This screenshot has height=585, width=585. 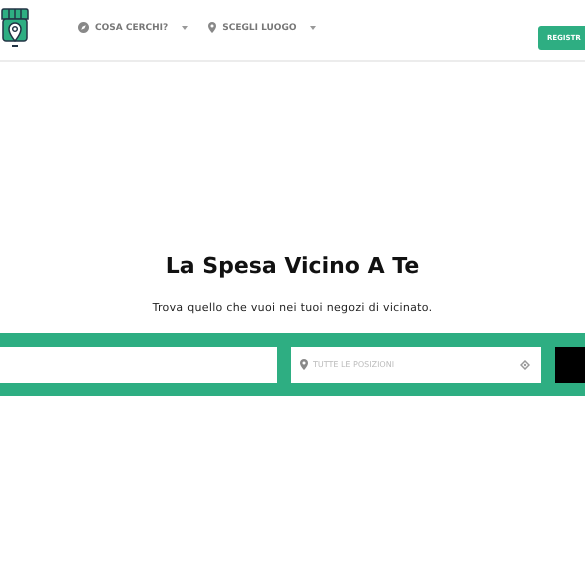 What do you see at coordinates (292, 307) in the screenshot?
I see `hero-subtitle: Trova quello che vuoi nei tuoi negozi di vicinato.` at bounding box center [292, 307].